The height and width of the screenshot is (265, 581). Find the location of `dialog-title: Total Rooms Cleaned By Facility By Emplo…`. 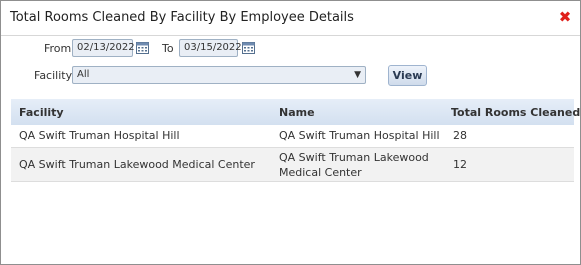

dialog-title: Total Rooms Cleaned By Facility By Emplo… is located at coordinates (182, 17).